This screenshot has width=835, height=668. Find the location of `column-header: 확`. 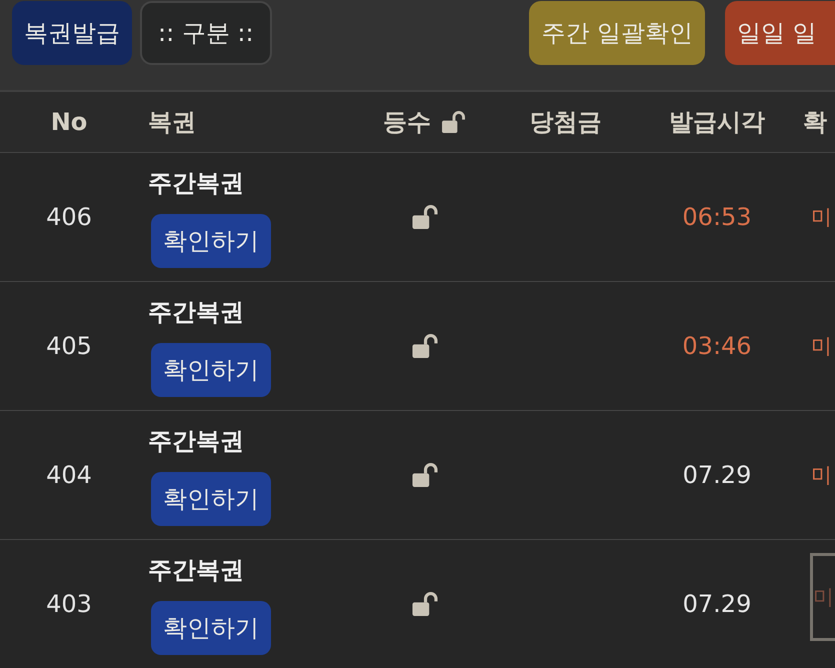

column-header: 확 is located at coordinates (815, 122).